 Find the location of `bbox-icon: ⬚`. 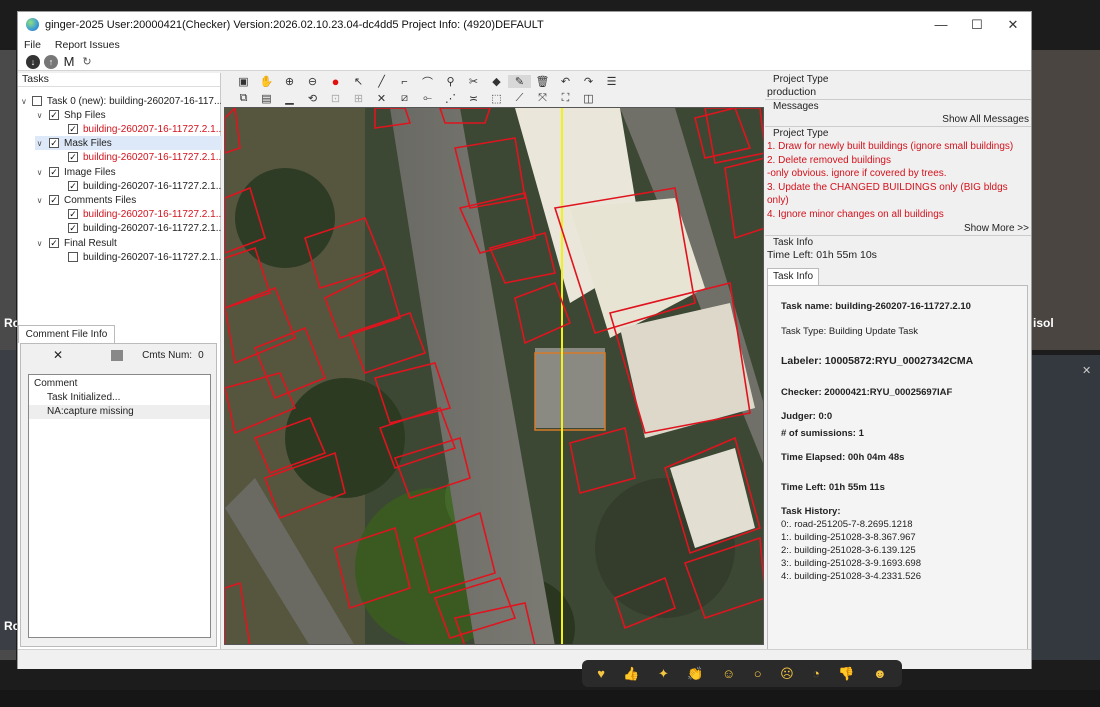

bbox-icon: ⬚ is located at coordinates (496, 98).